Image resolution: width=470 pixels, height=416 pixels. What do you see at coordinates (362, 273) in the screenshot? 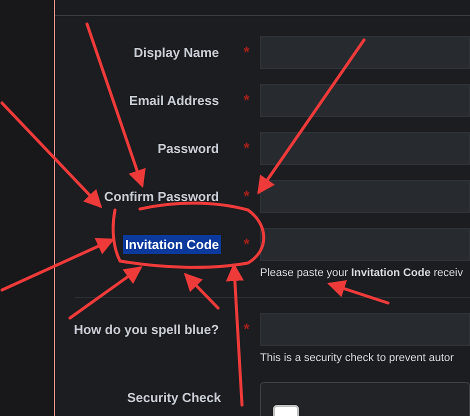
I see `field-hint: Please paste your Invitation Code receiv` at bounding box center [362, 273].